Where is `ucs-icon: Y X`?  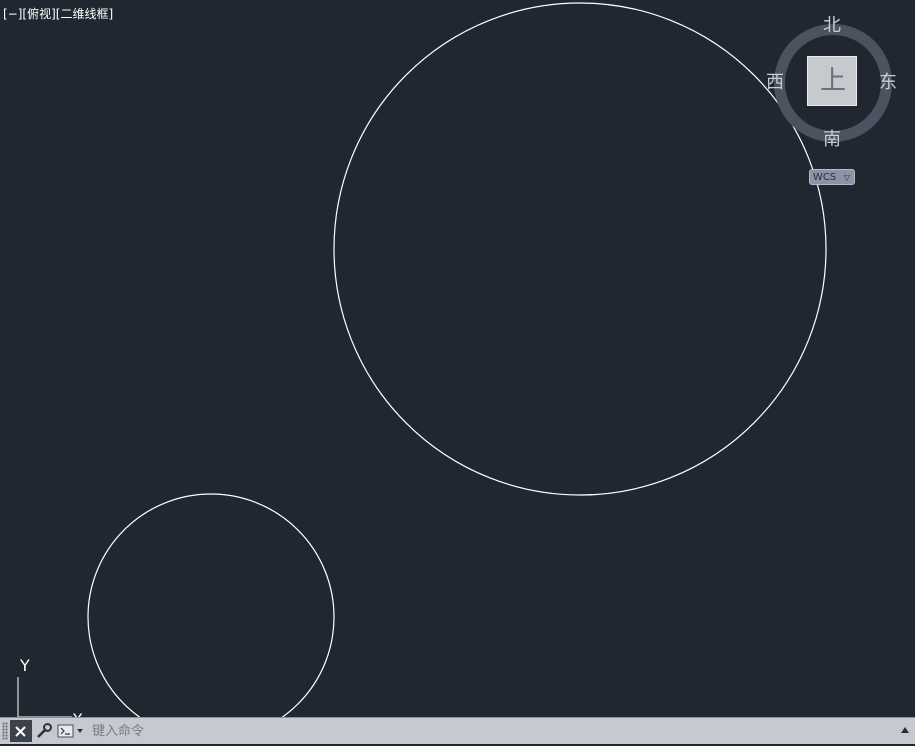
ucs-icon: Y X is located at coordinates (50, 686).